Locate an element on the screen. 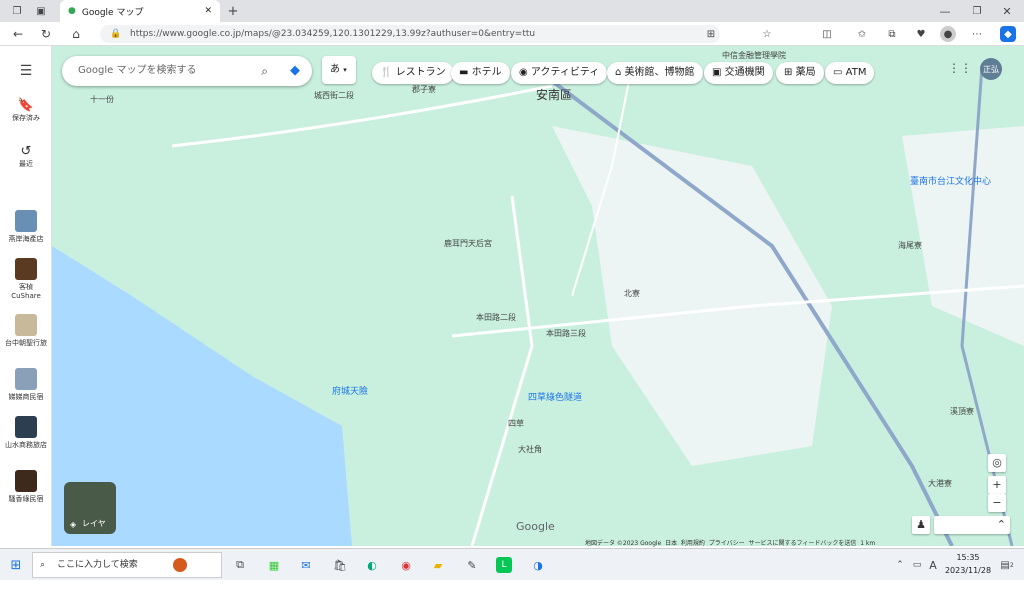 Image resolution: width=1024 pixels, height=604 pixels. edge-beta-icon: ◑ is located at coordinates (538, 565).